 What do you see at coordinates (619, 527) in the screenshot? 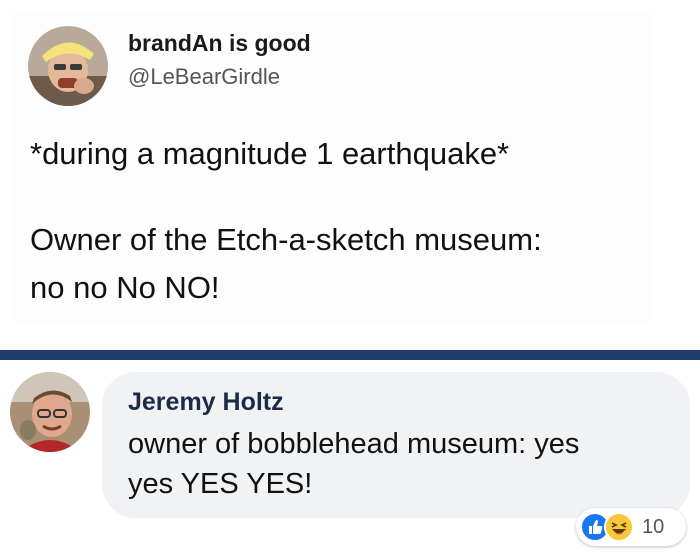
I see `haha-icon` at bounding box center [619, 527].